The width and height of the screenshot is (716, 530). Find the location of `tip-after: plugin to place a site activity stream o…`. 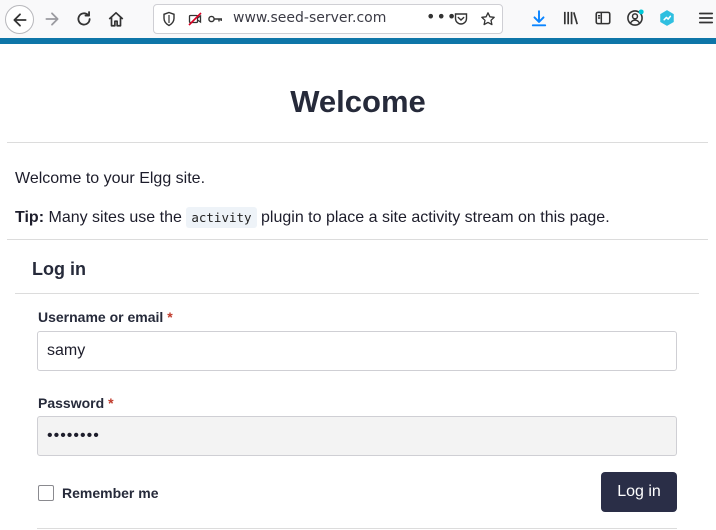

tip-after: plugin to place a site activity stream o… is located at coordinates (435, 217).